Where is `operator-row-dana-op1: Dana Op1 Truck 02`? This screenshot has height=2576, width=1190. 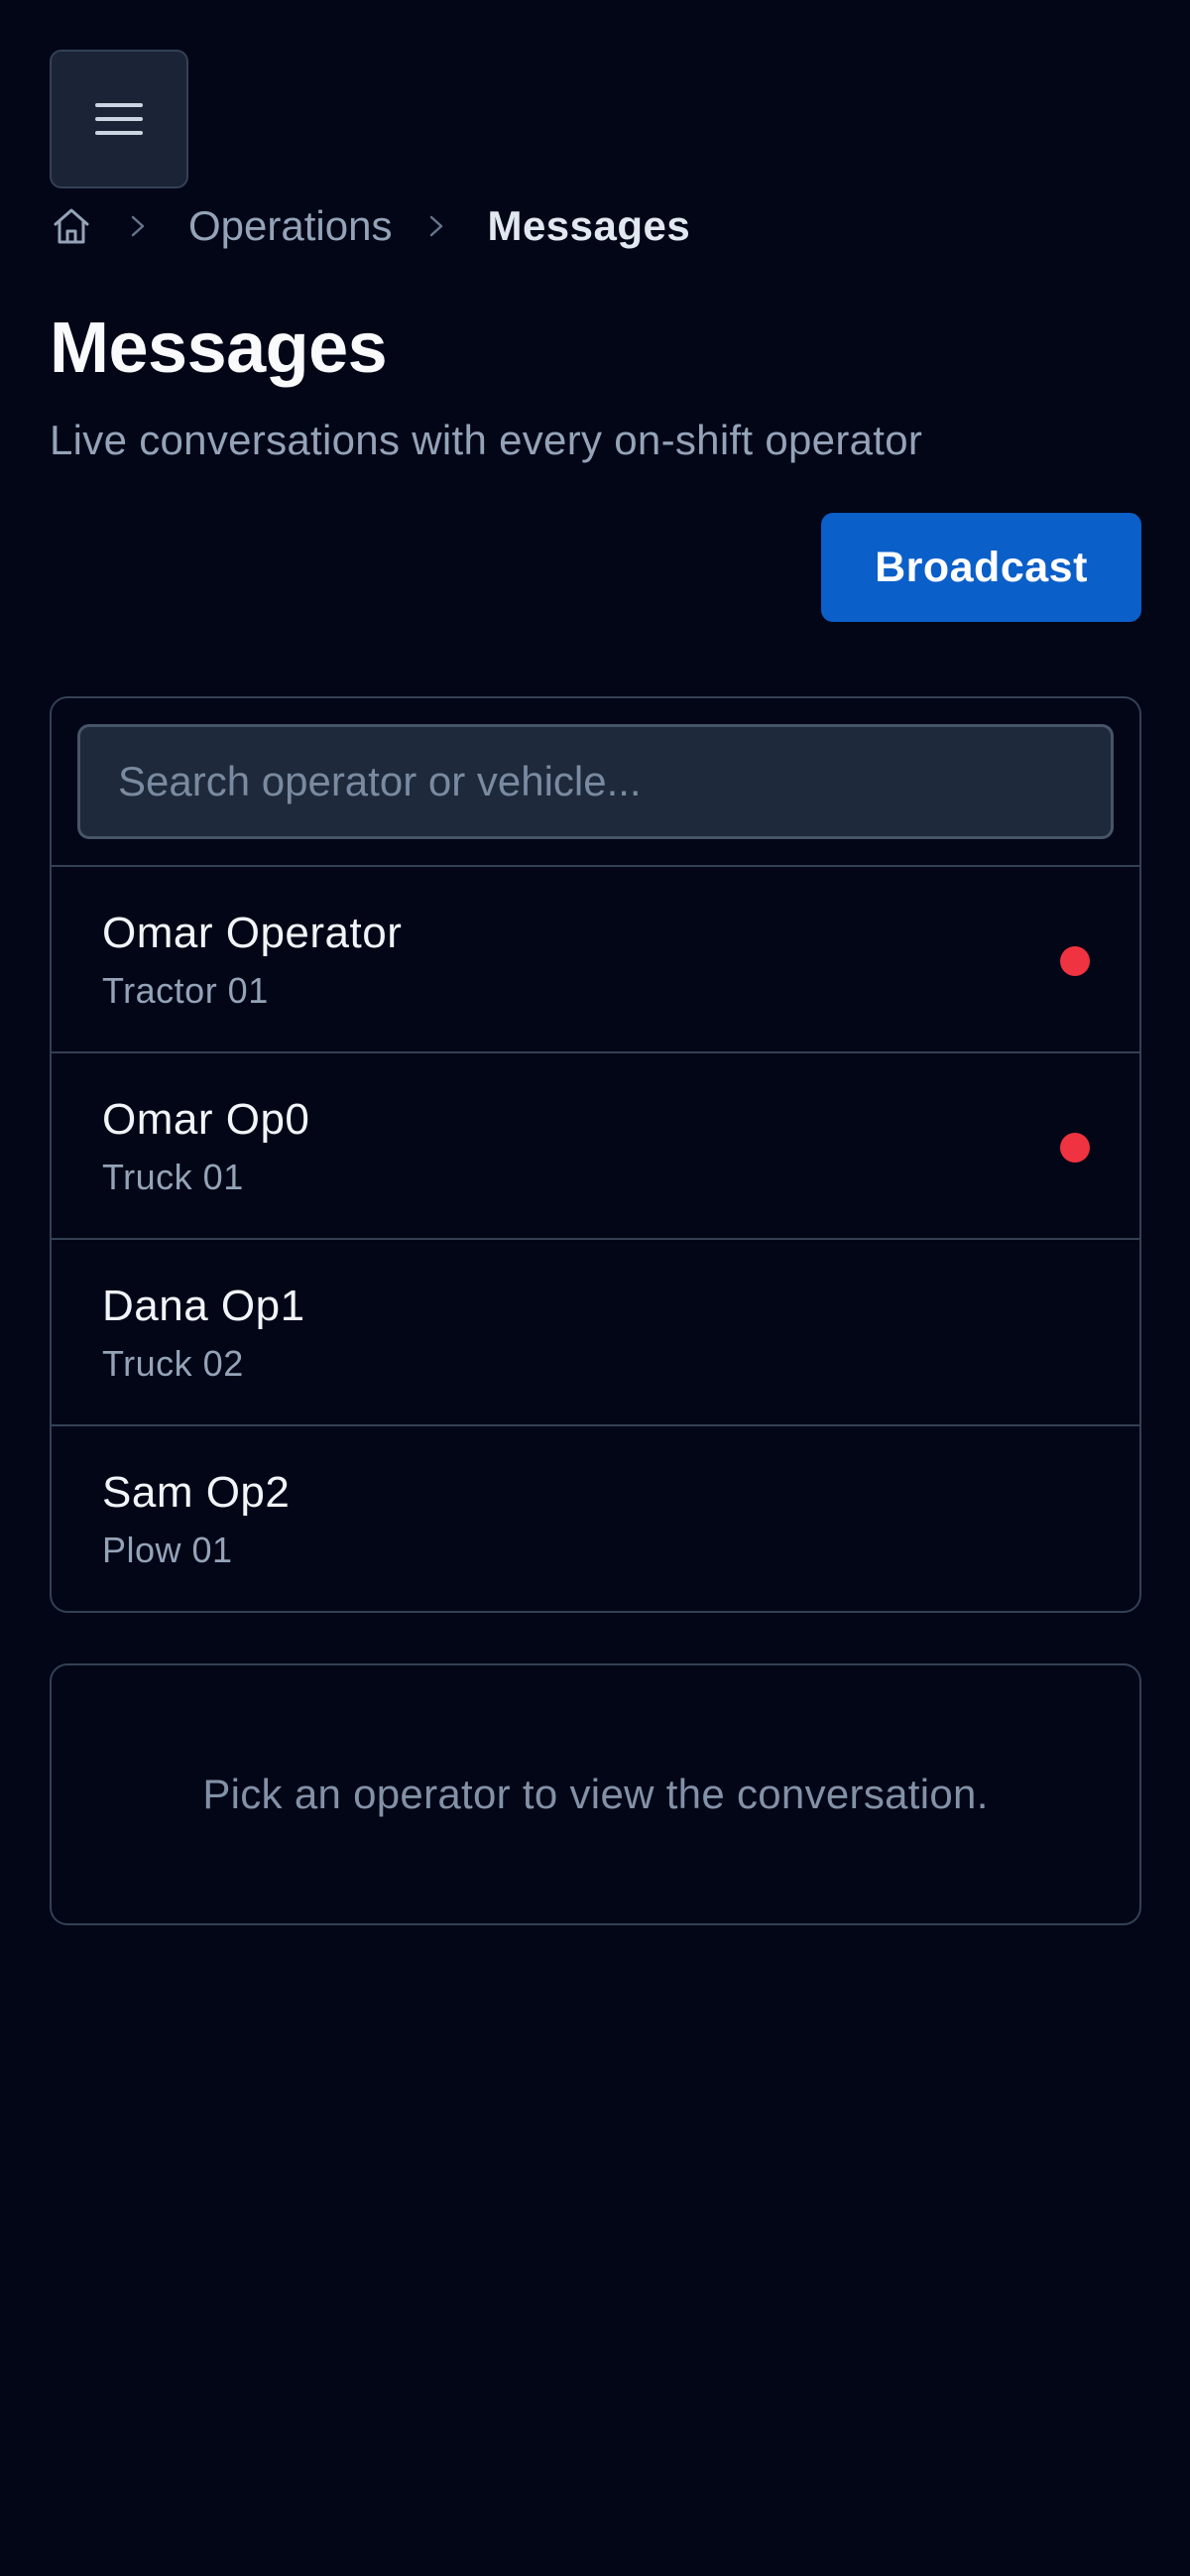
operator-row-dana-op1: Dana Op1 Truck 02 is located at coordinates (595, 1333).